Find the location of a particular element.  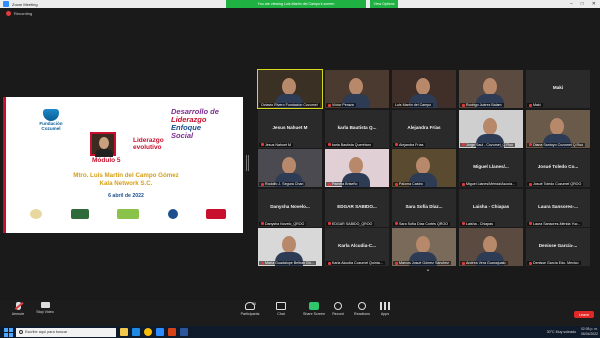

participant-display-name: Maki is located at coordinates (558, 87).